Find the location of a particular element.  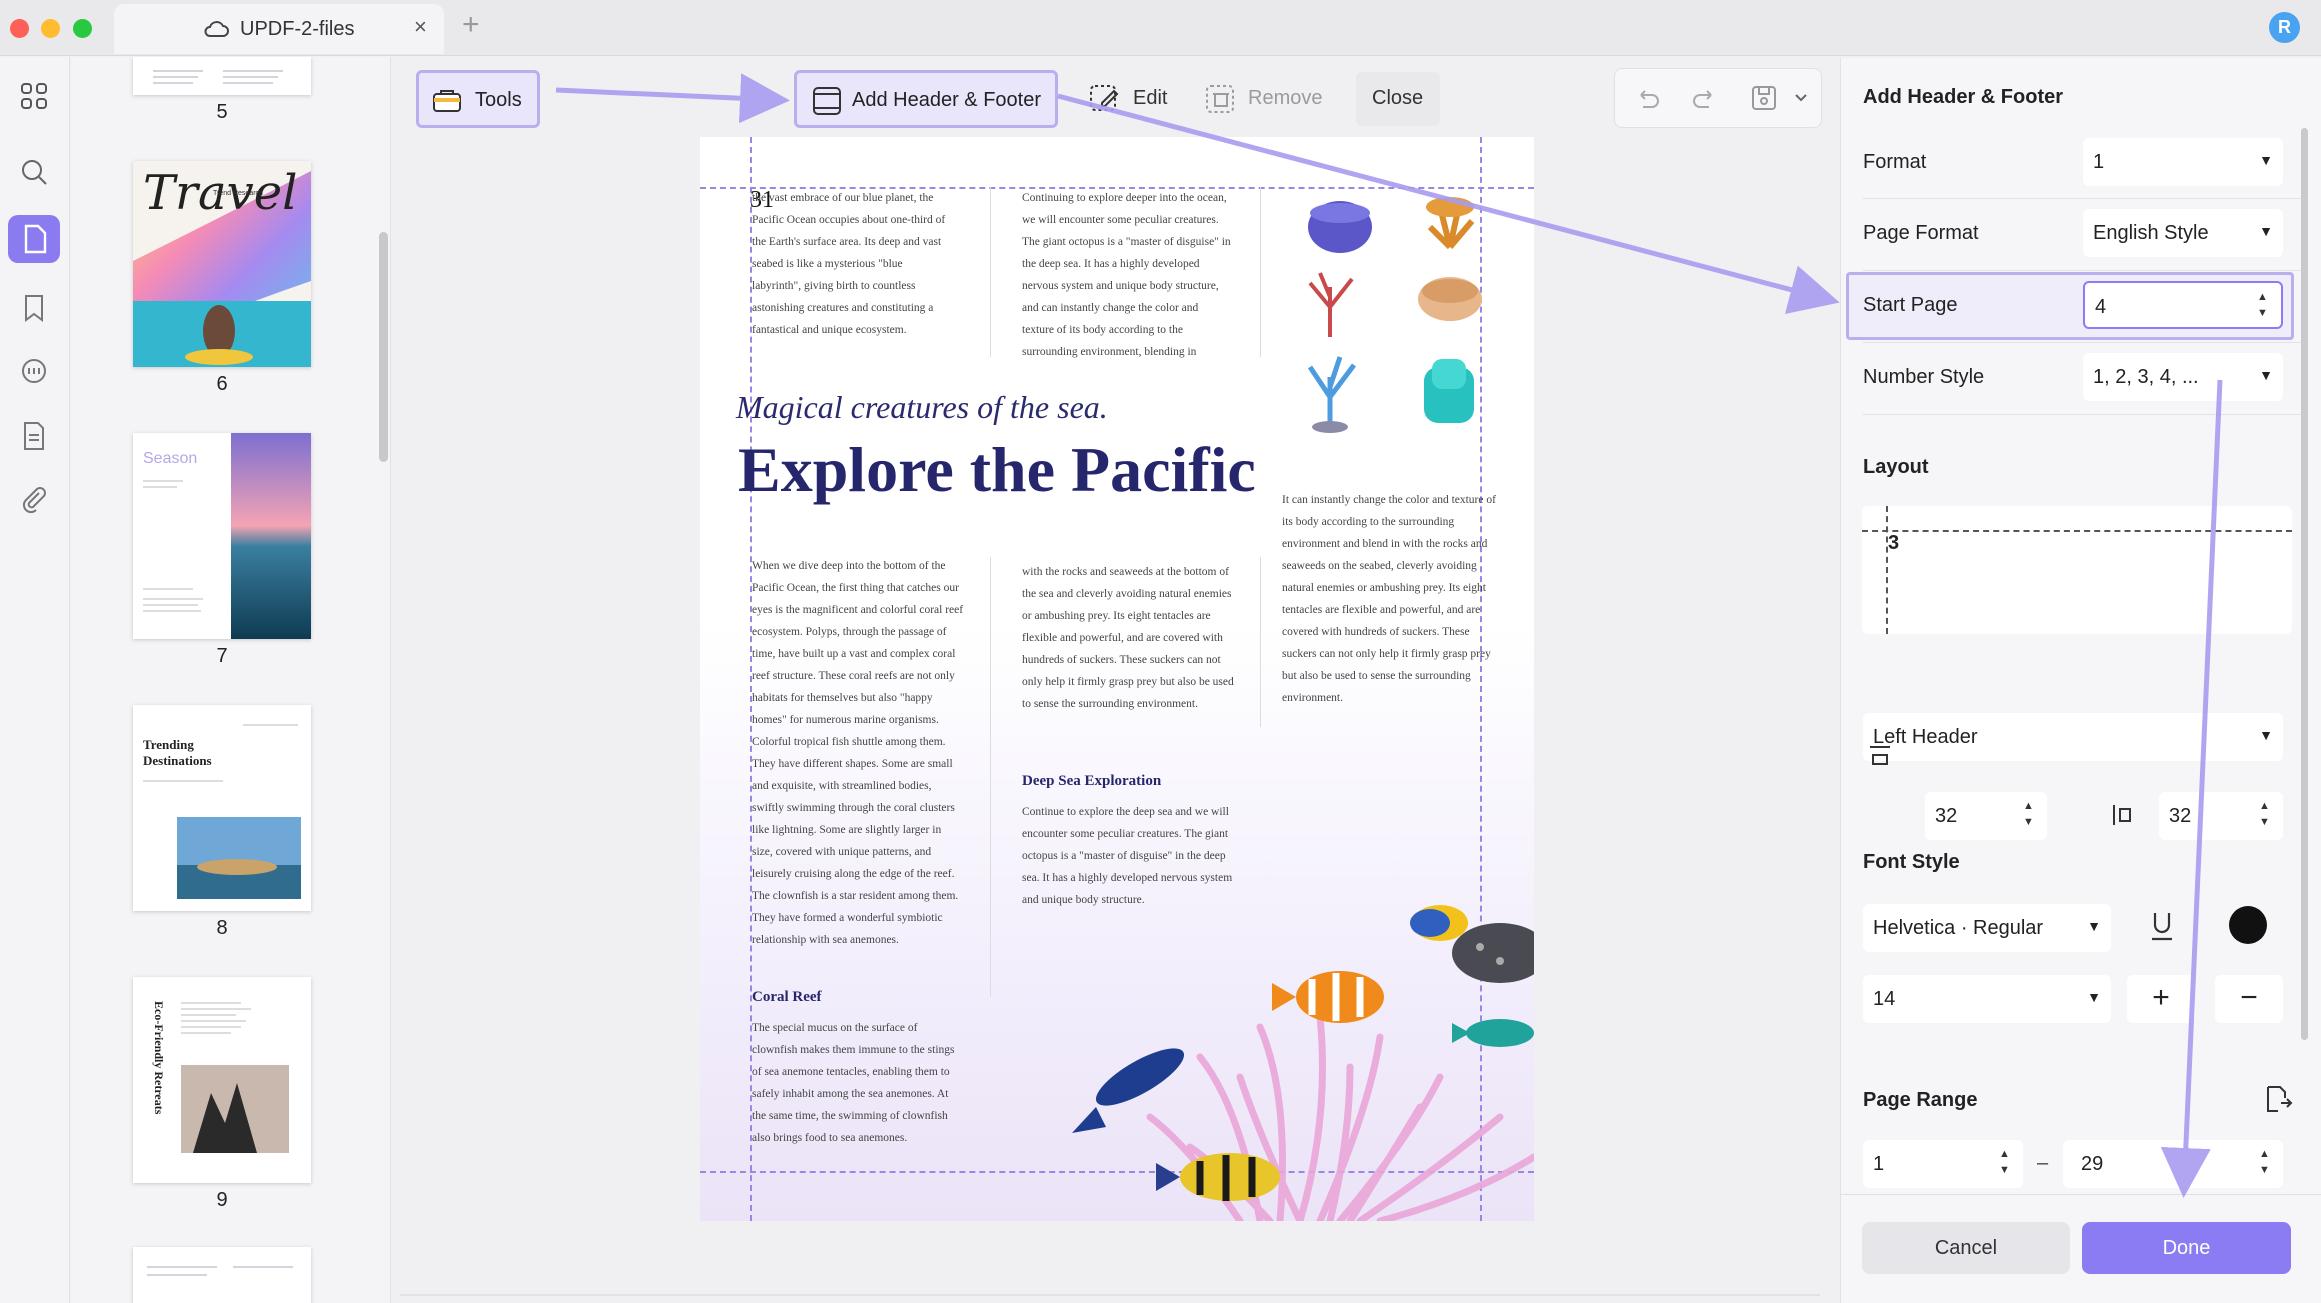

left-icon-rail is located at coordinates (35, 680).